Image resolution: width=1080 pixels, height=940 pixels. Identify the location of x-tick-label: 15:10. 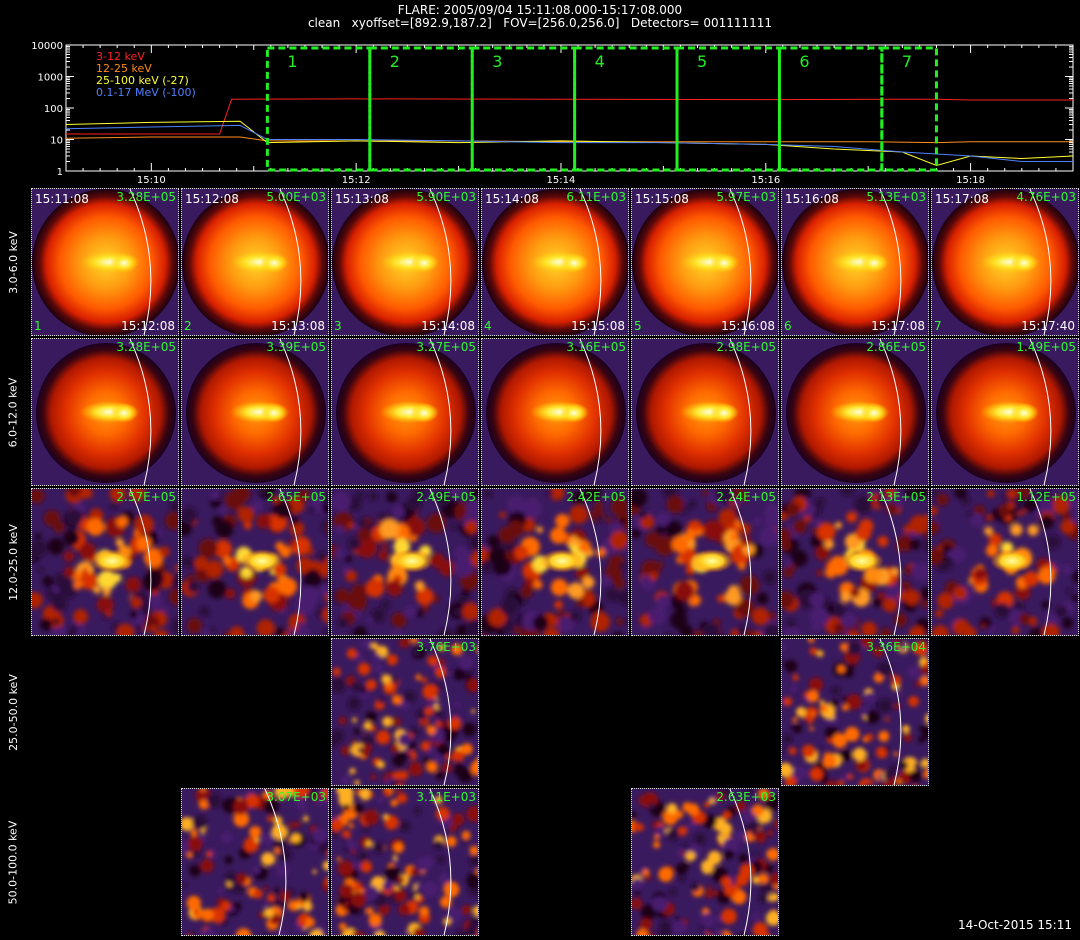
(151, 180).